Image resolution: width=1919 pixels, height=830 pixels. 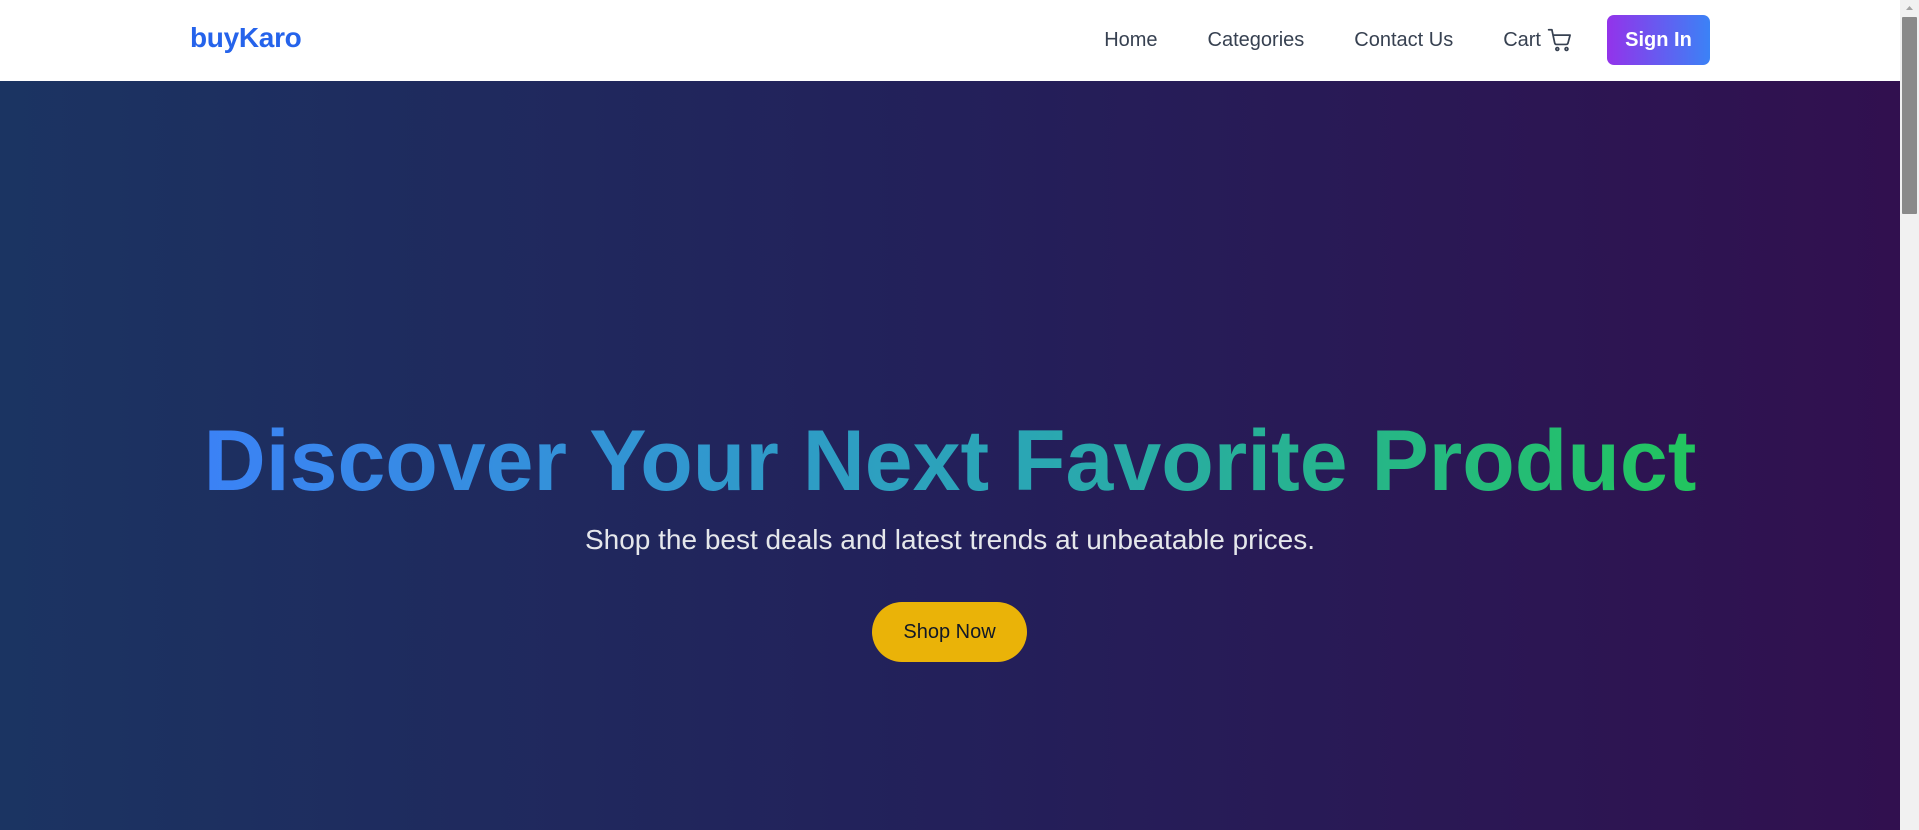 What do you see at coordinates (1658, 40) in the screenshot?
I see `sign-in-button: Sign In` at bounding box center [1658, 40].